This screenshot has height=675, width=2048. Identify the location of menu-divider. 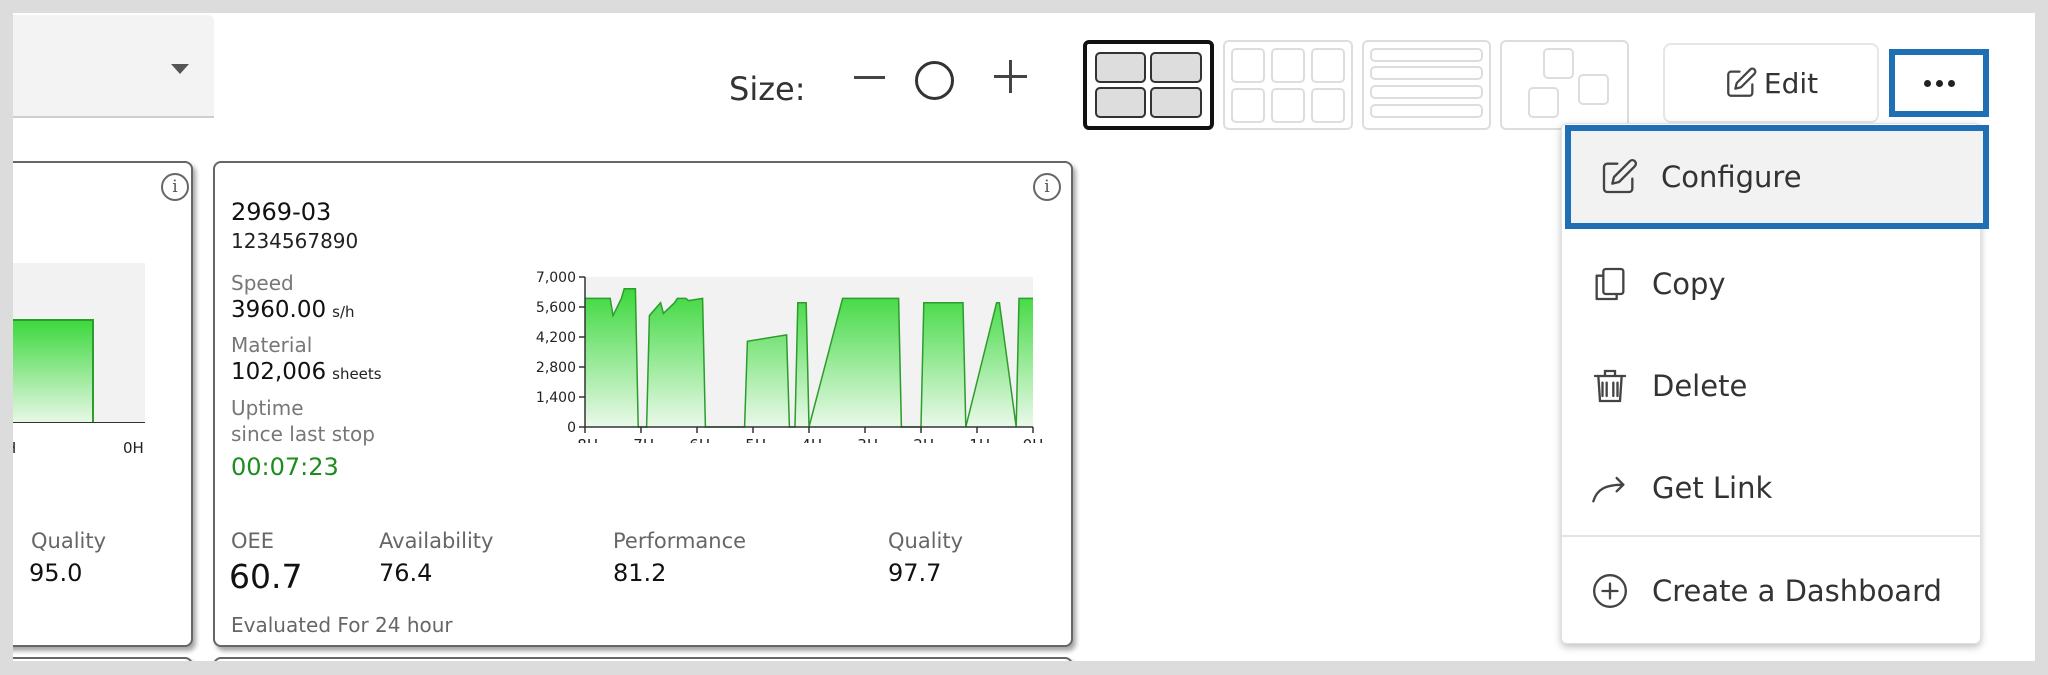
(1772, 536).